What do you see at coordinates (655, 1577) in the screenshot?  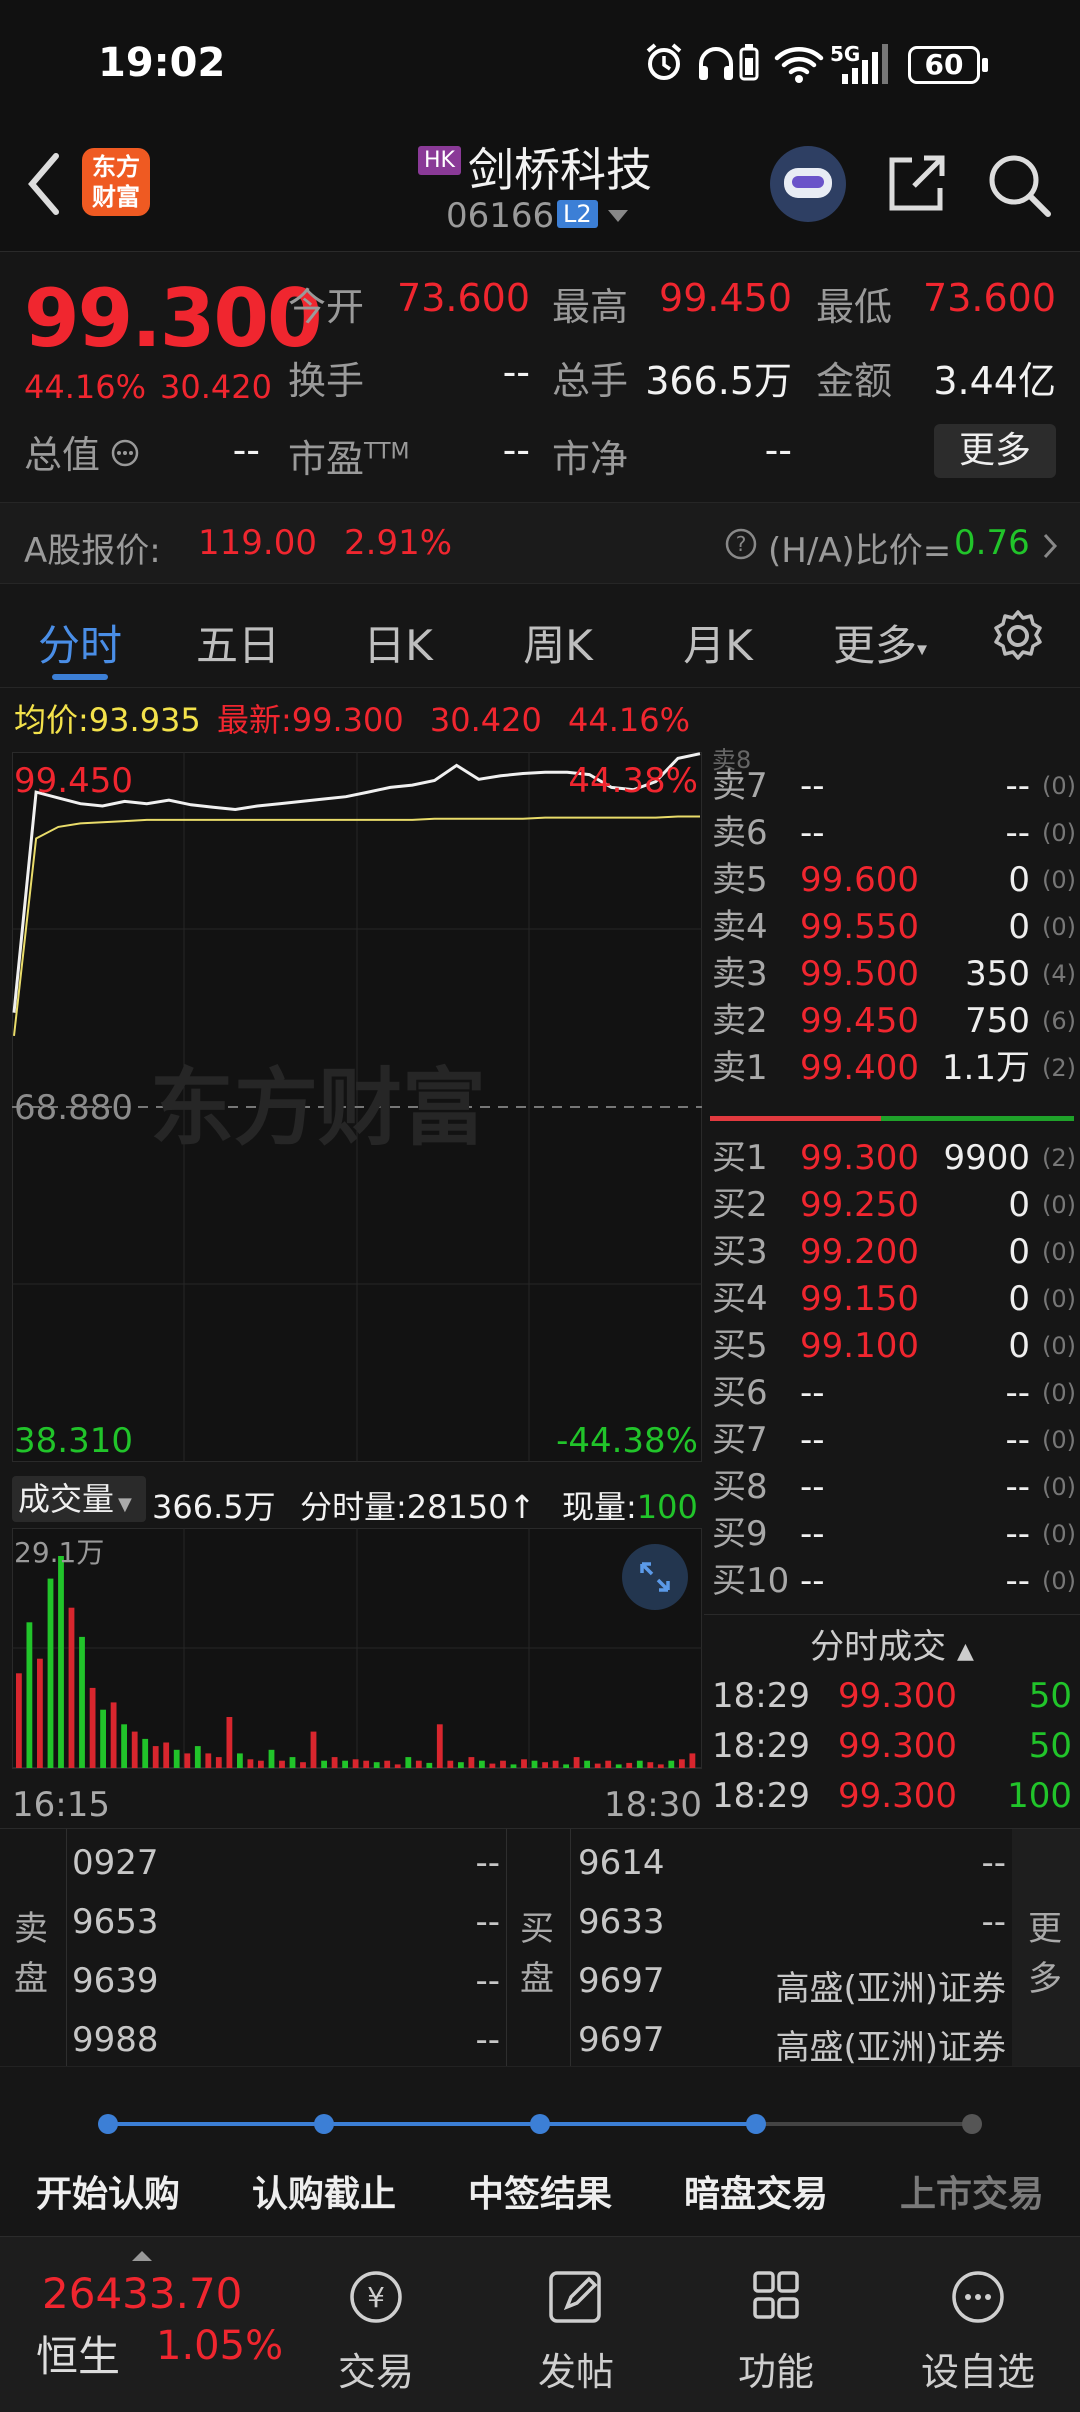 I see `expand-chart-button` at bounding box center [655, 1577].